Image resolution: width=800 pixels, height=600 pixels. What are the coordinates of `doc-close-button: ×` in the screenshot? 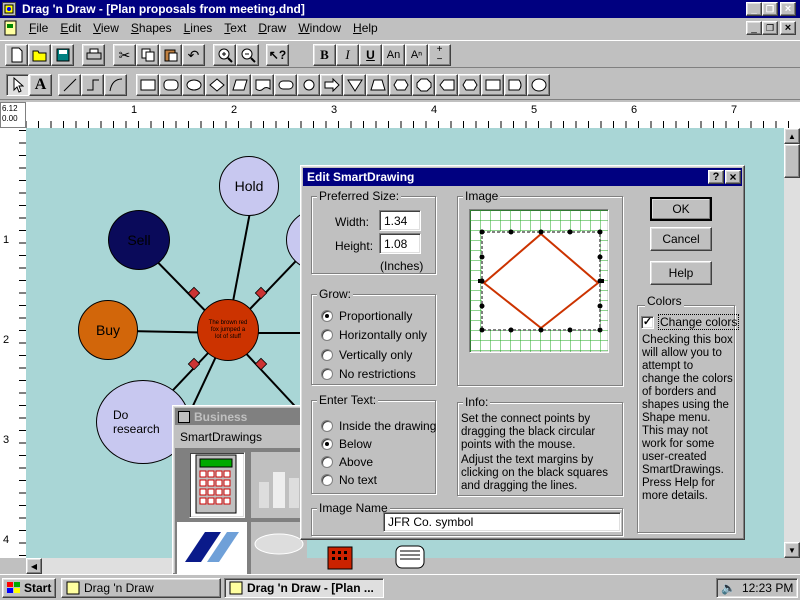 It's located at (788, 28).